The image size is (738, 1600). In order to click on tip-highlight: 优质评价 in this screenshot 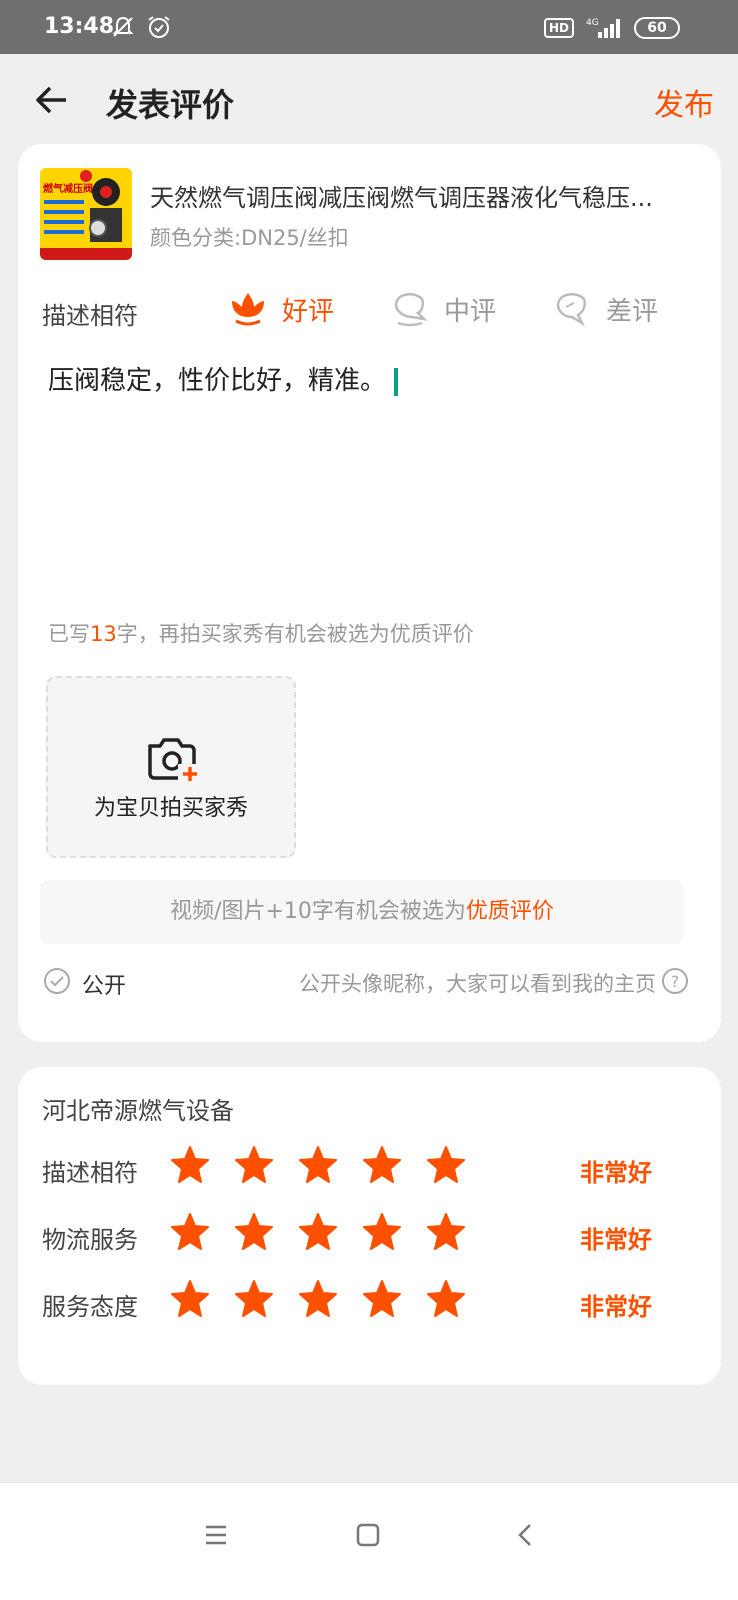, I will do `click(509, 911)`.